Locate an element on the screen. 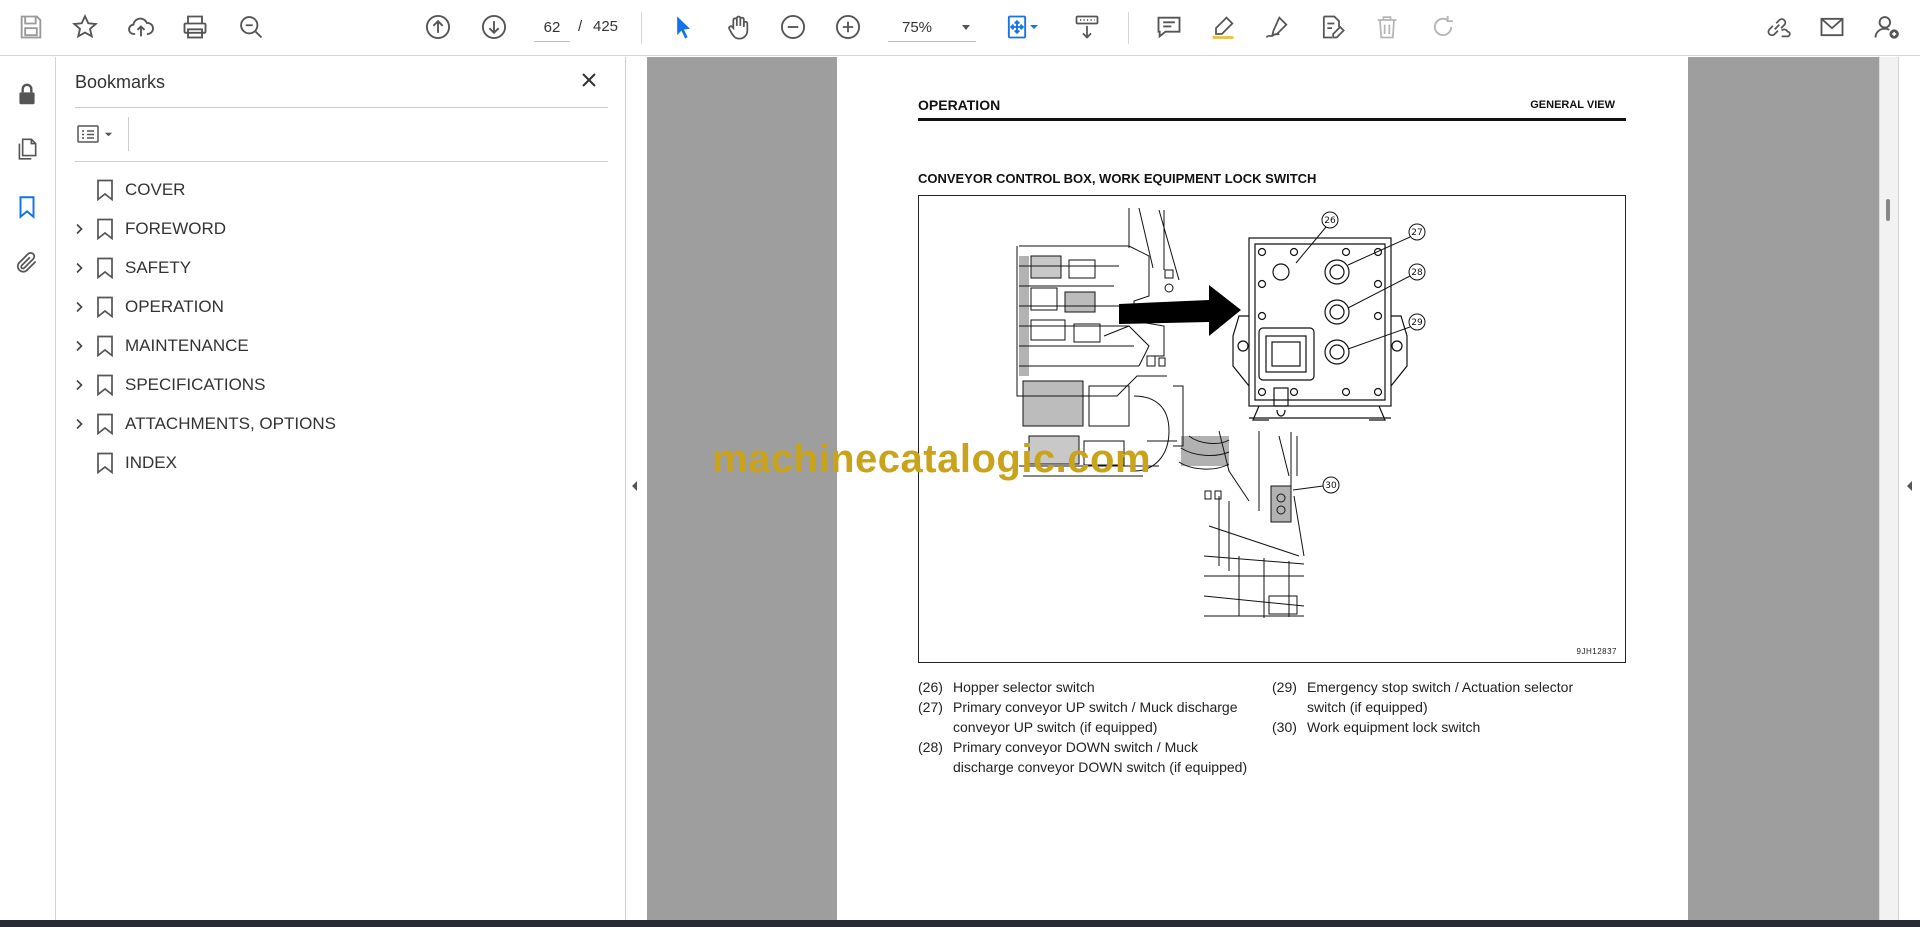 The image size is (1920, 927). next-page-icon is located at coordinates (494, 27).